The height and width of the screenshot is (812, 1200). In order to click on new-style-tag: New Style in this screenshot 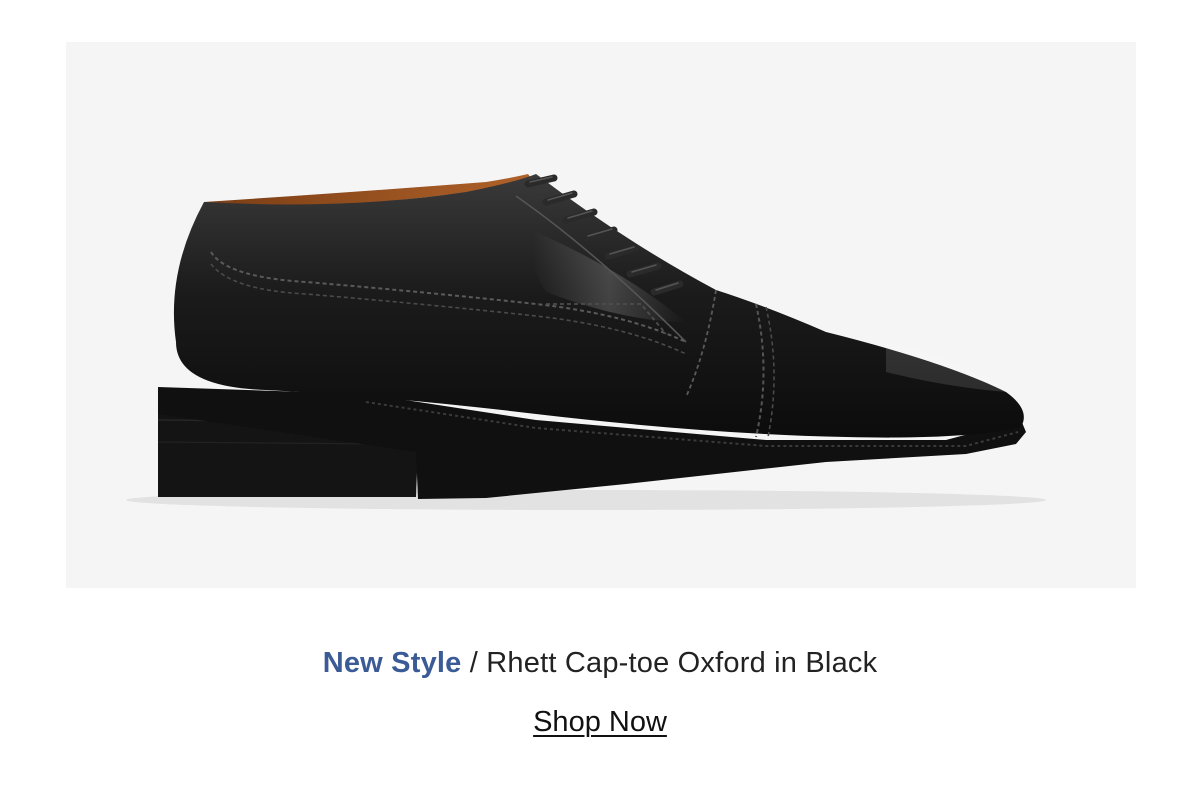, I will do `click(392, 663)`.